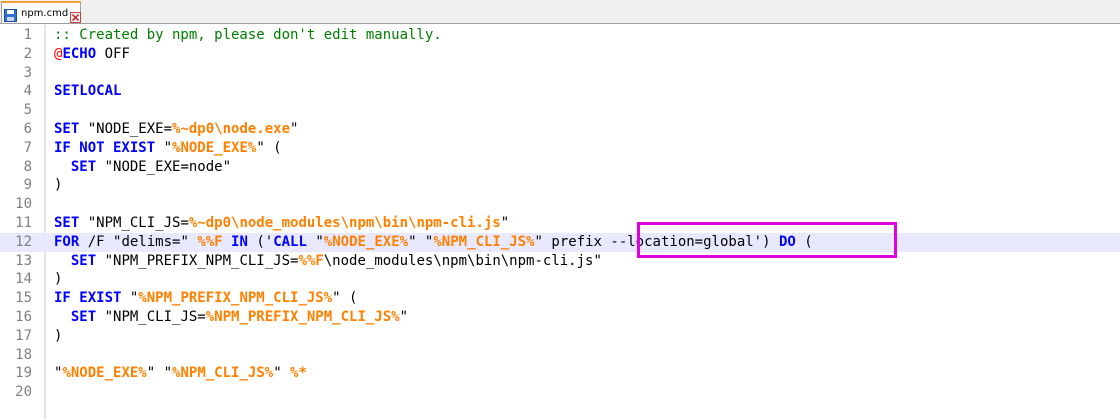  I want to click on code-text: SETLOCAL, so click(87, 91).